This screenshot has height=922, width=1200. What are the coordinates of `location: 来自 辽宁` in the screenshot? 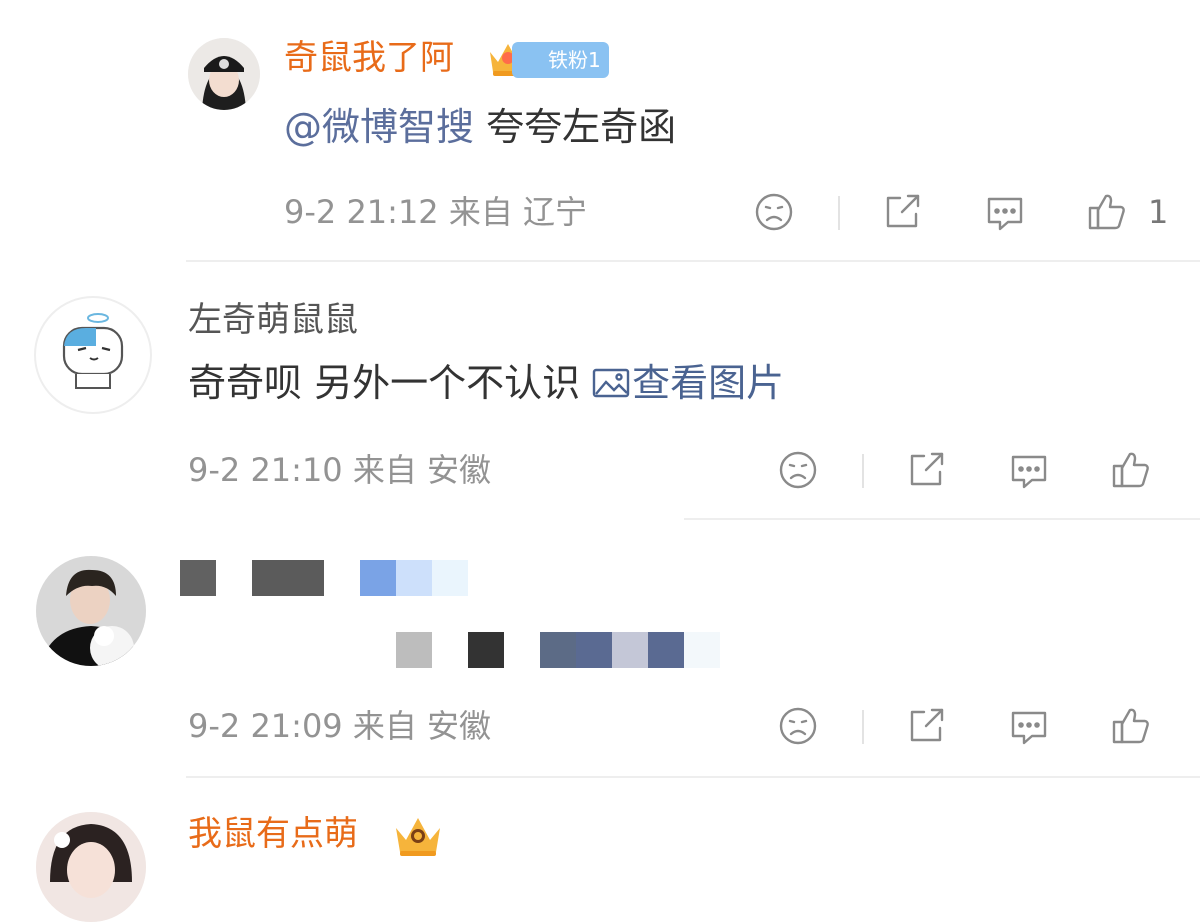 It's located at (518, 212).